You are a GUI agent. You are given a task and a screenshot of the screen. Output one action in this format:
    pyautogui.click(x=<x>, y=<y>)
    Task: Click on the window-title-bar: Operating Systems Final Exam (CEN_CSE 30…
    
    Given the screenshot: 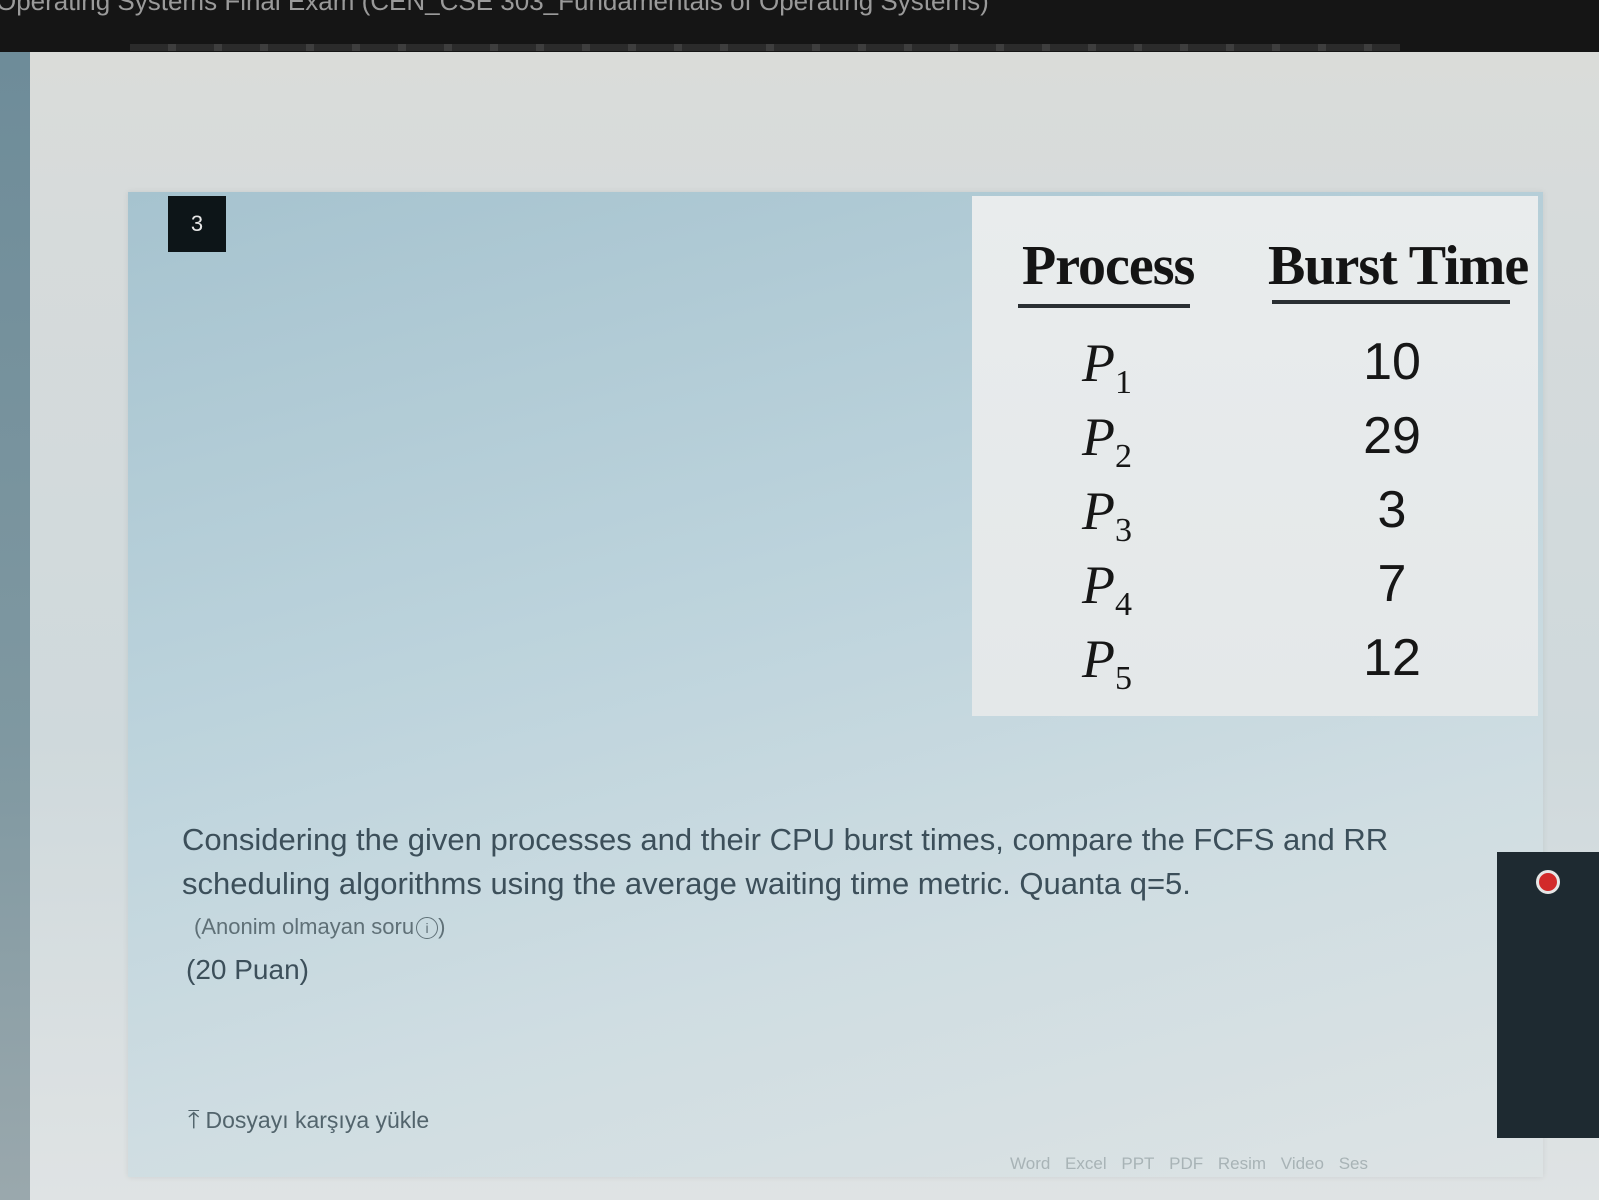 What is the action you would take?
    pyautogui.click(x=799, y=26)
    